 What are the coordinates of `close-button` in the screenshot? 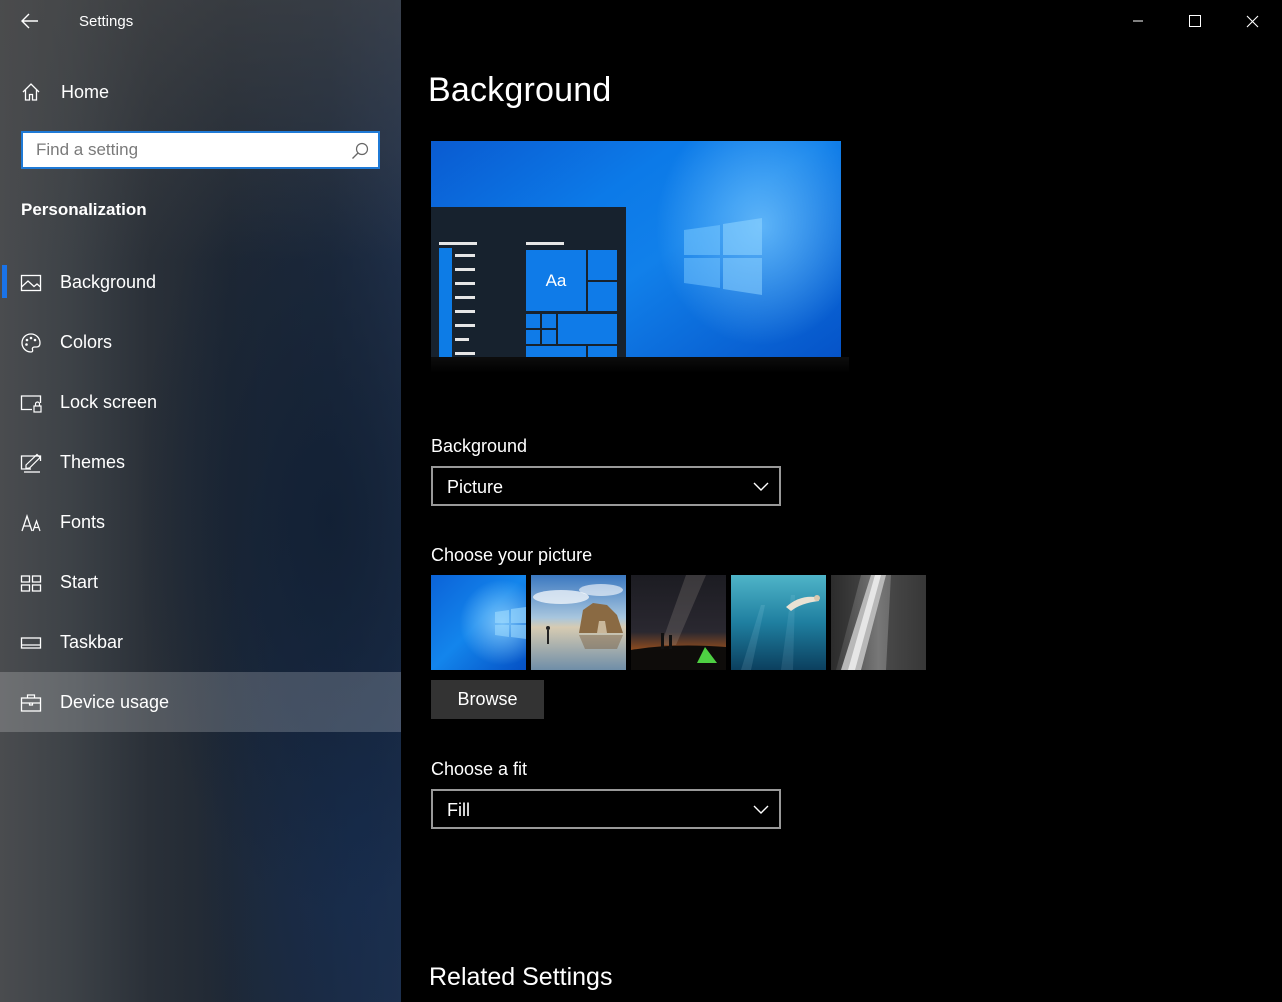 It's located at (1252, 21).